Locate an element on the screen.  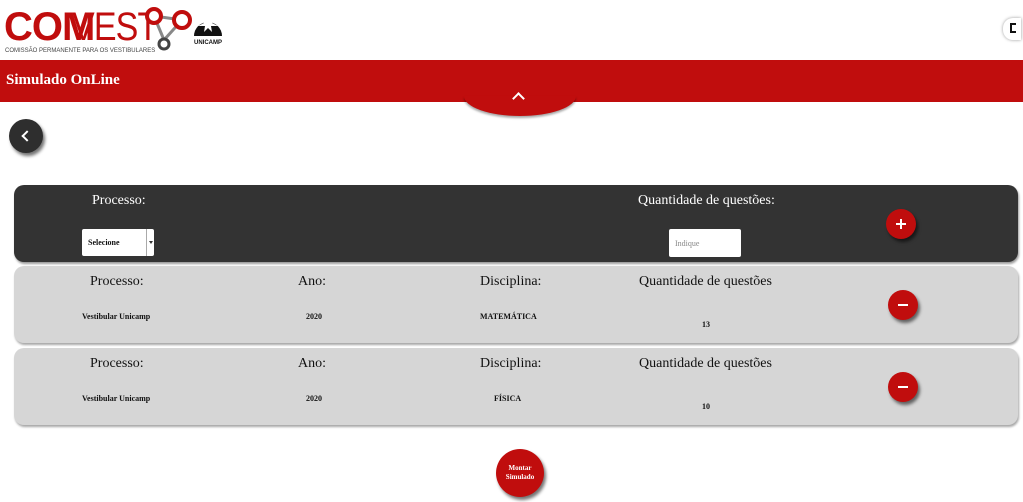
build-simulation-label: Montar Simulado is located at coordinates (520, 472).